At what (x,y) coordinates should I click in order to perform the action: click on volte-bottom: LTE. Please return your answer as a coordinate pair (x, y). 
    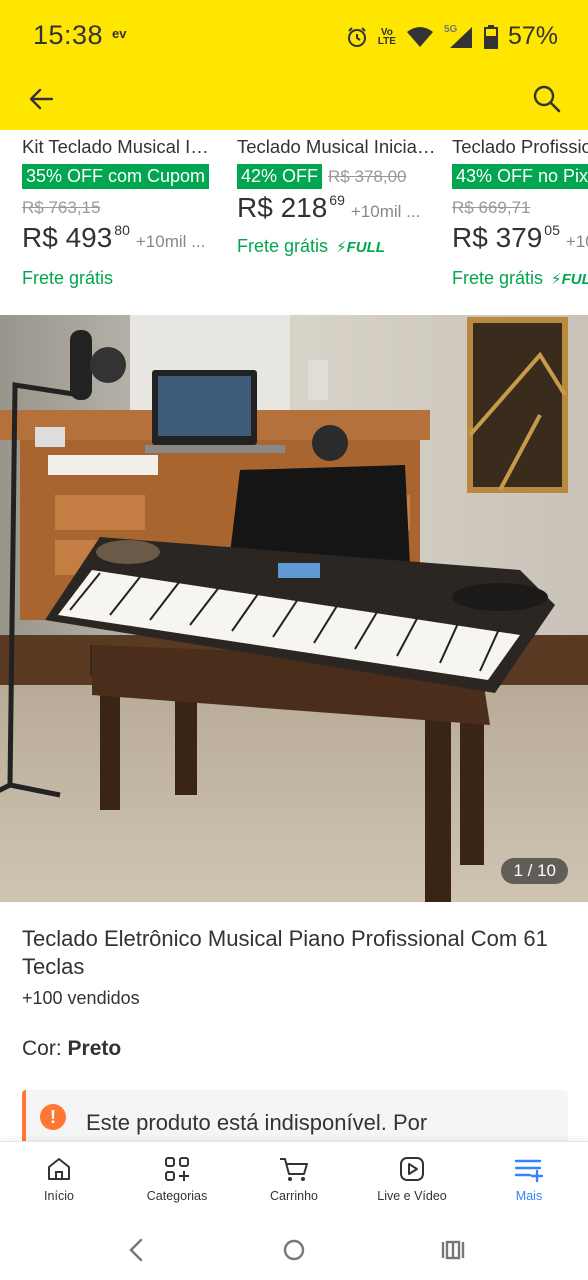
    Looking at the image, I should click on (386, 41).